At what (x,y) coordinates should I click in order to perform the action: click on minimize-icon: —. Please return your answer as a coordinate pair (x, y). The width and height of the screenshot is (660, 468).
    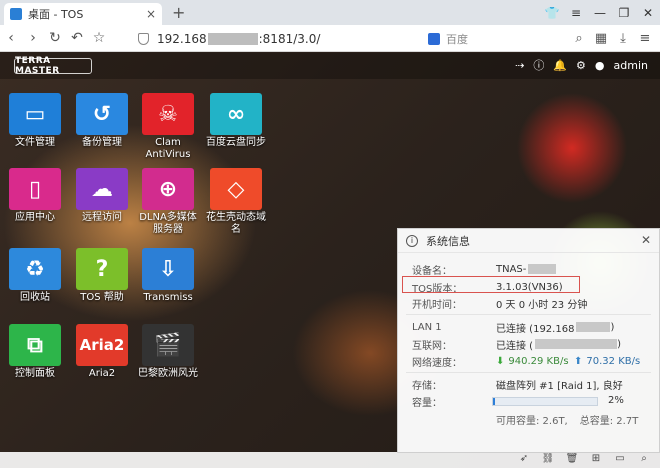
    Looking at the image, I should click on (600, 12).